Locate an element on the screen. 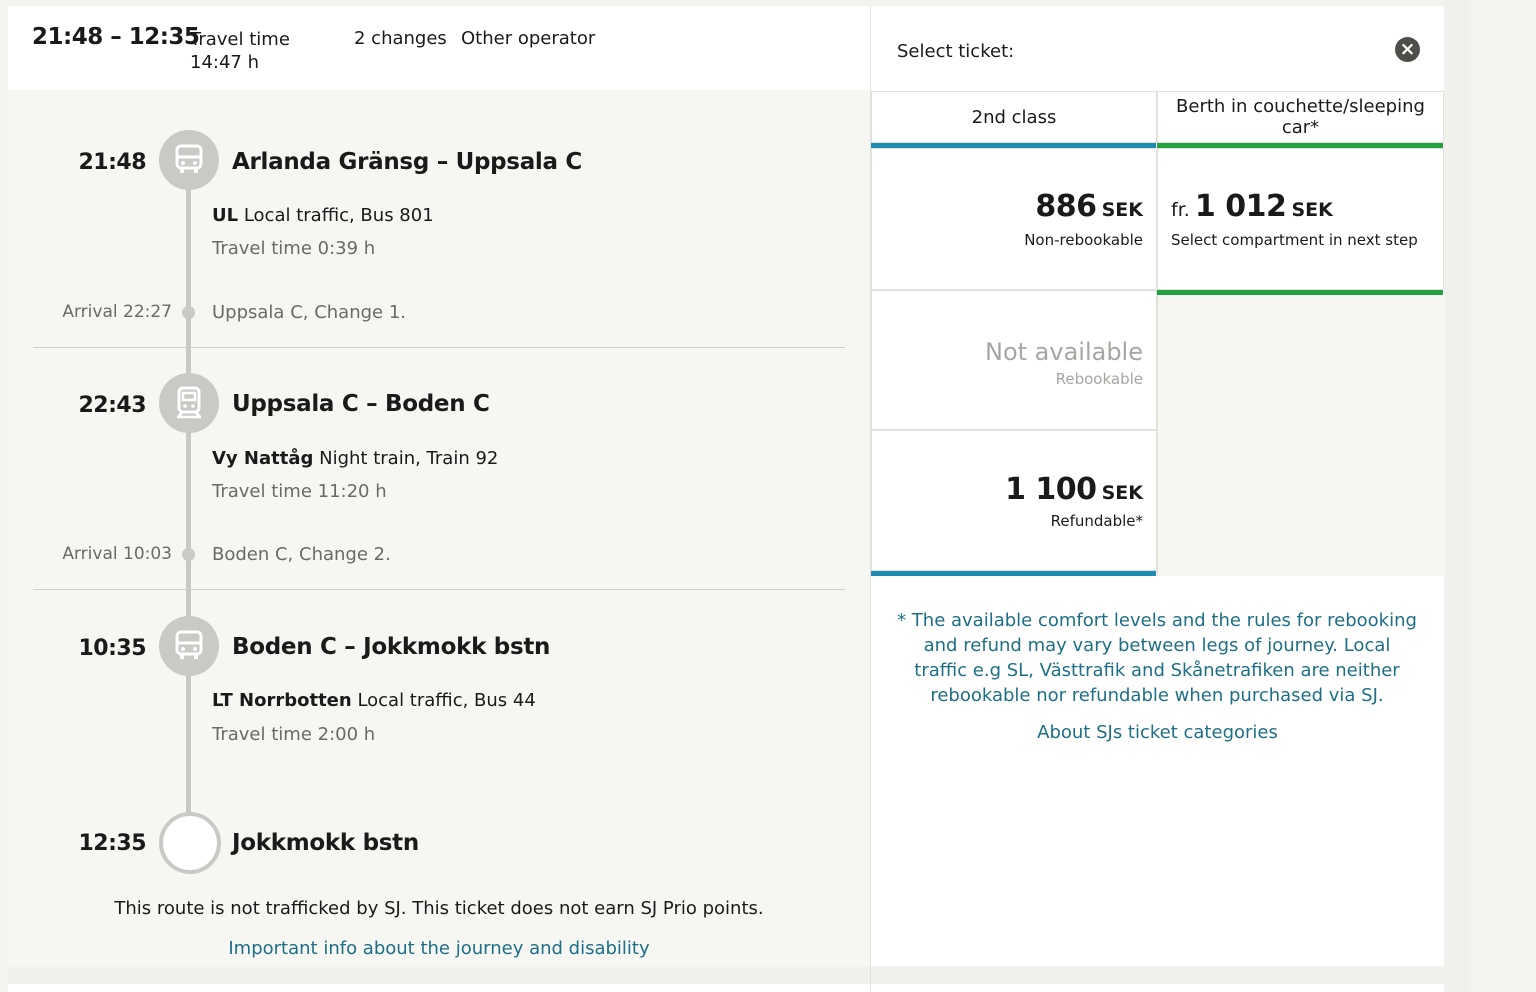  column-header-2nd-class: 2nd class is located at coordinates (1014, 117).